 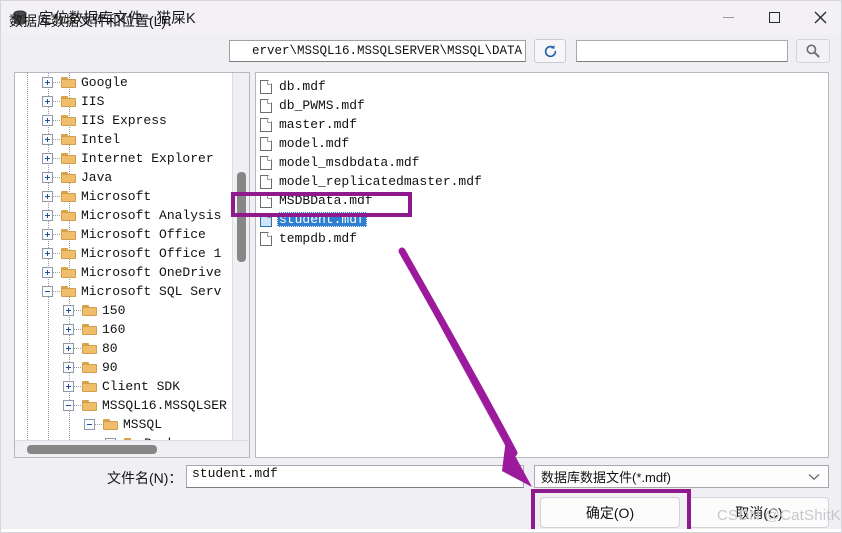 What do you see at coordinates (315, 105) in the screenshot?
I see `file-list-item: db_PWMS.mdf` at bounding box center [315, 105].